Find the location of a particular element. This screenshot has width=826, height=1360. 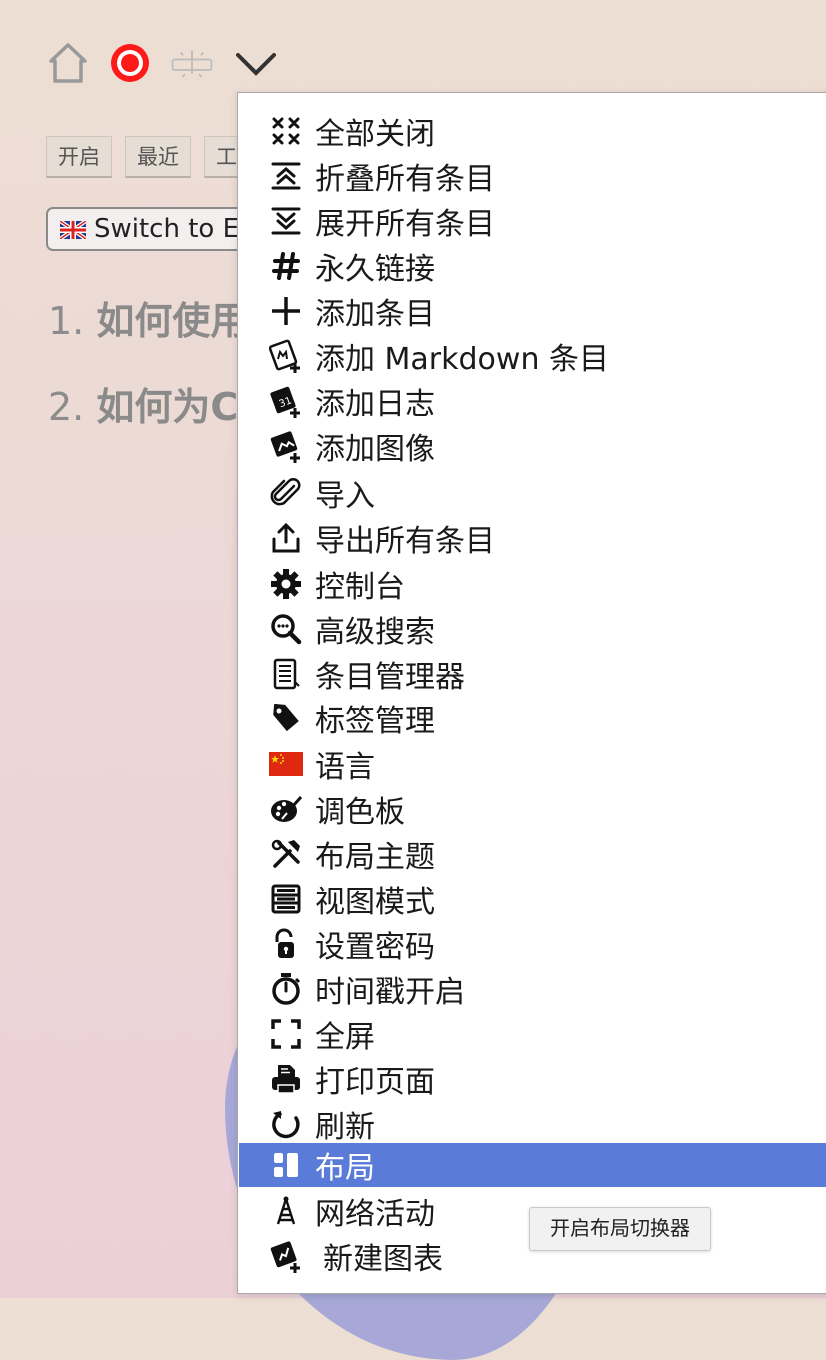

menu-item-add-image: 添加图像 is located at coordinates (532, 446).